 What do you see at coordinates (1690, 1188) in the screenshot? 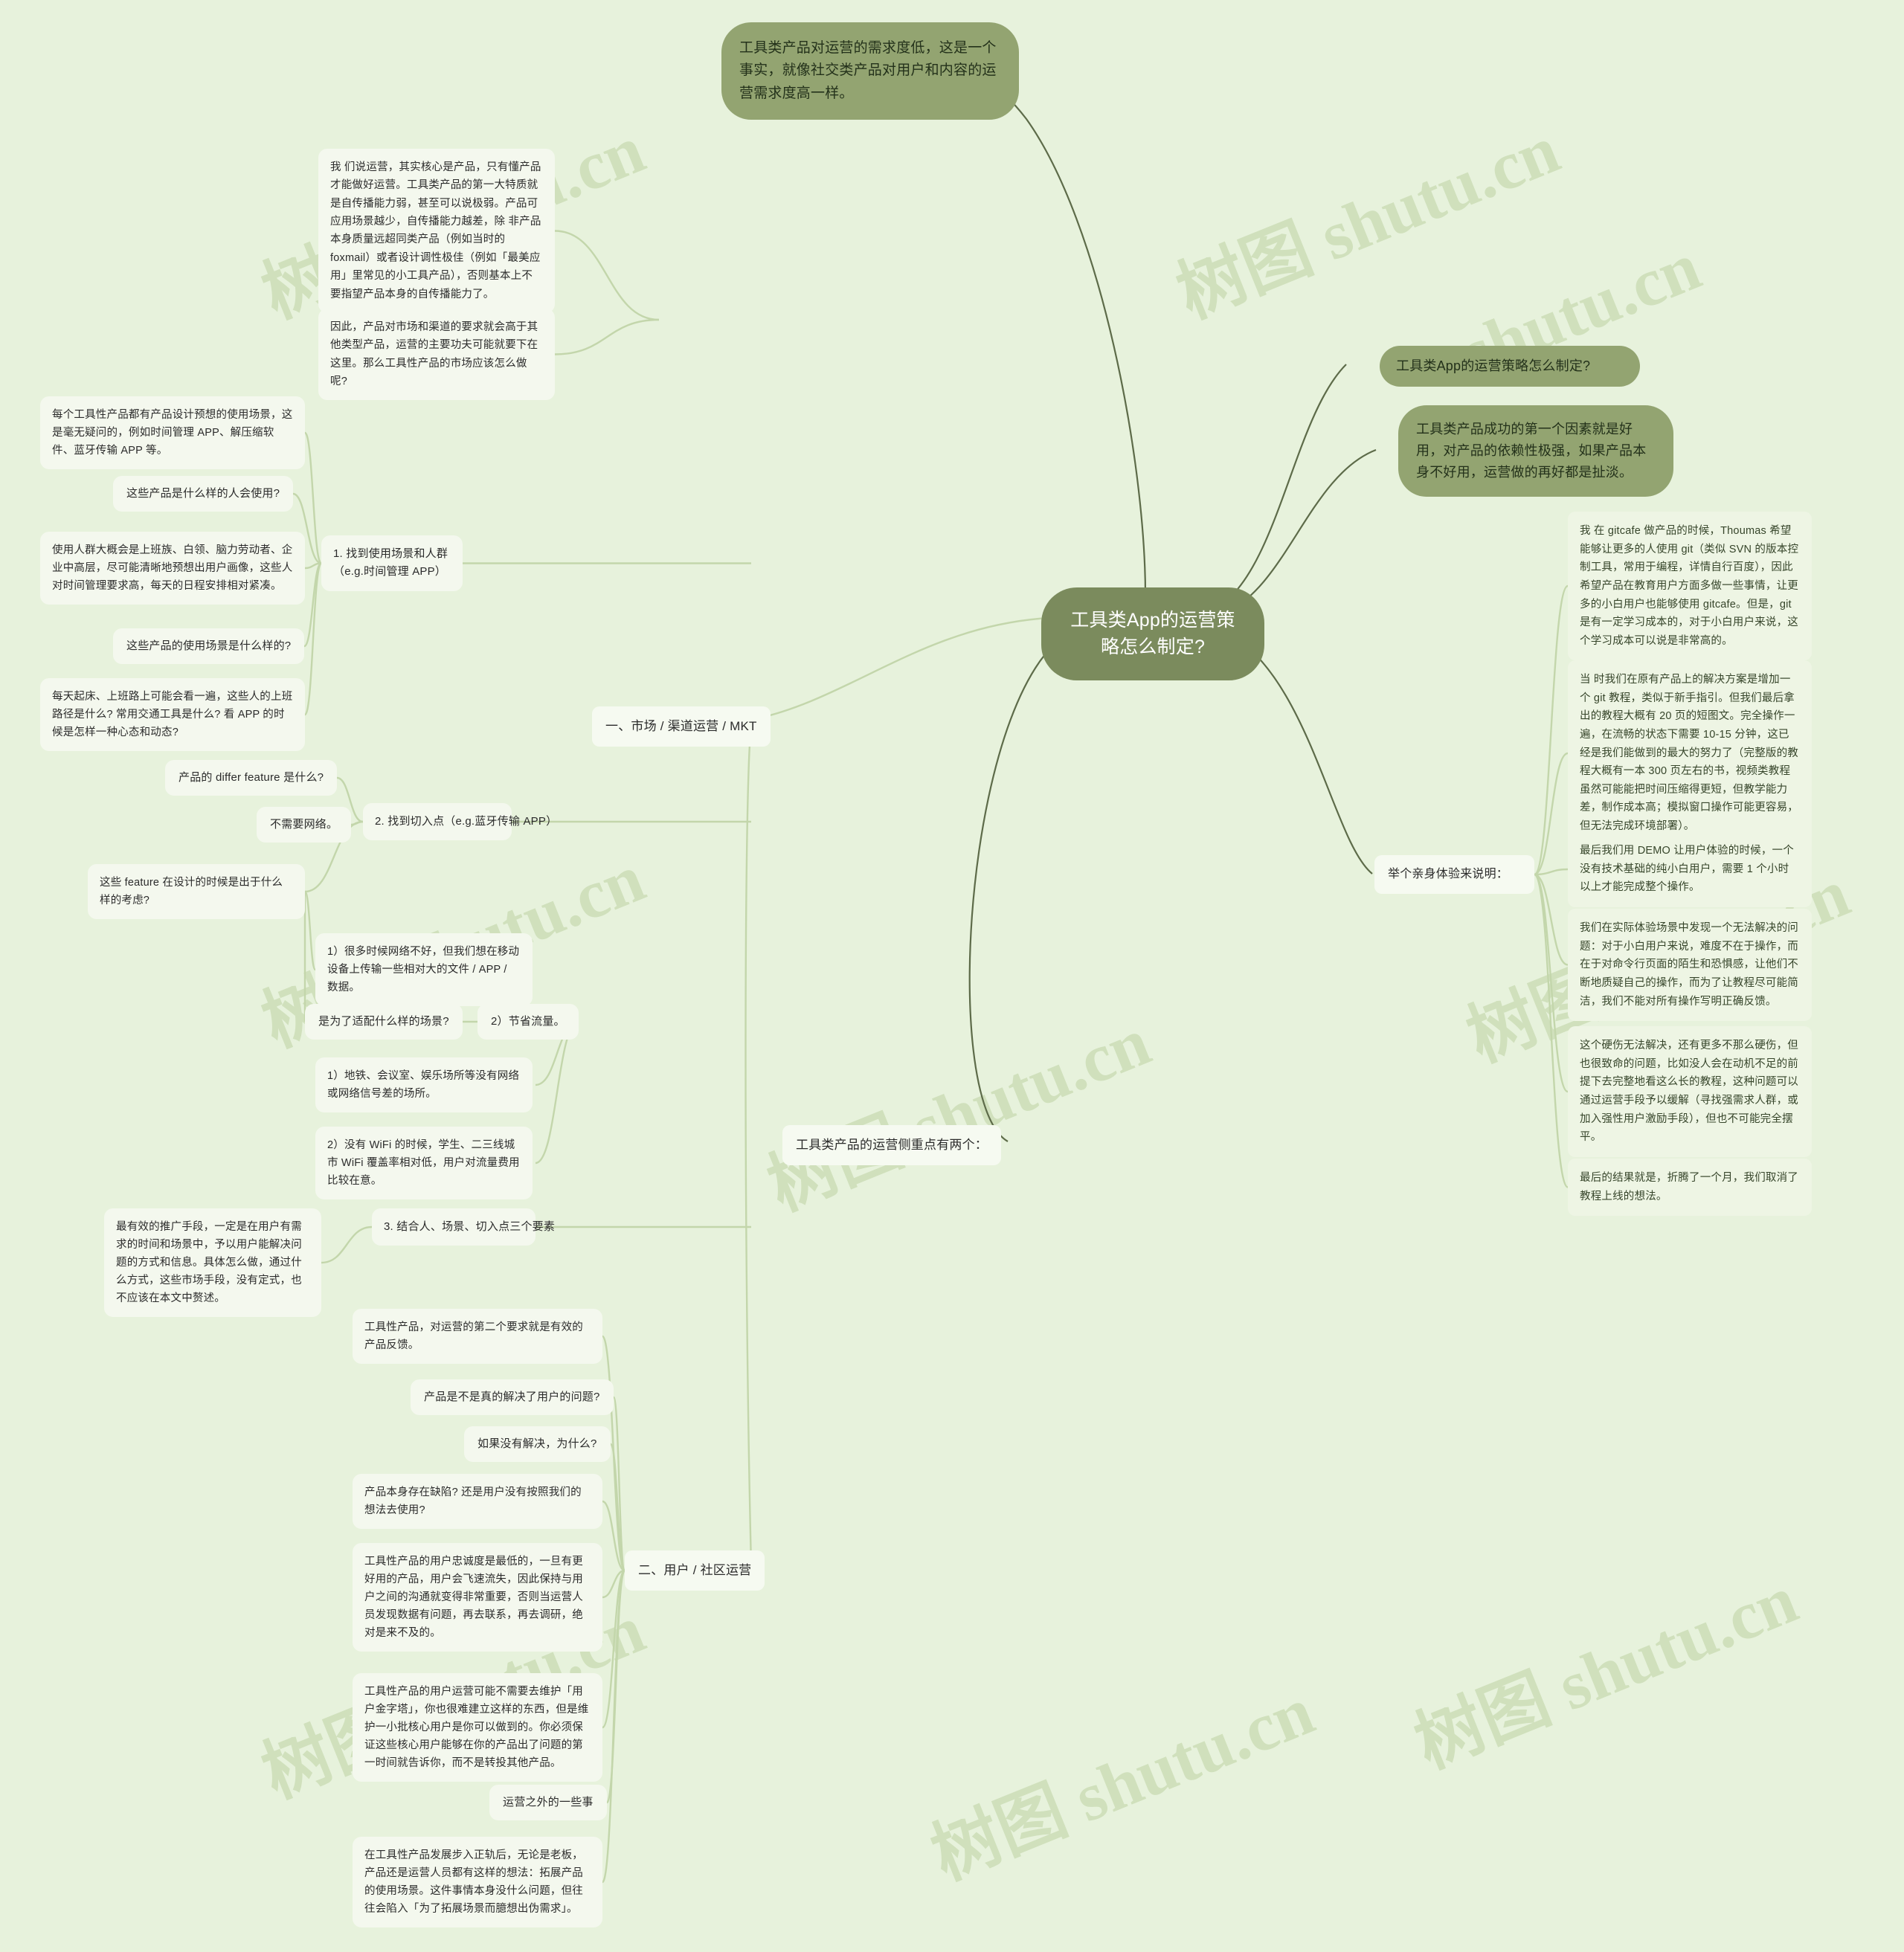
I see `right-column-node-6: 最后的结果就是，折腾了一个月，我们取消了教程上线的想法。` at bounding box center [1690, 1188].